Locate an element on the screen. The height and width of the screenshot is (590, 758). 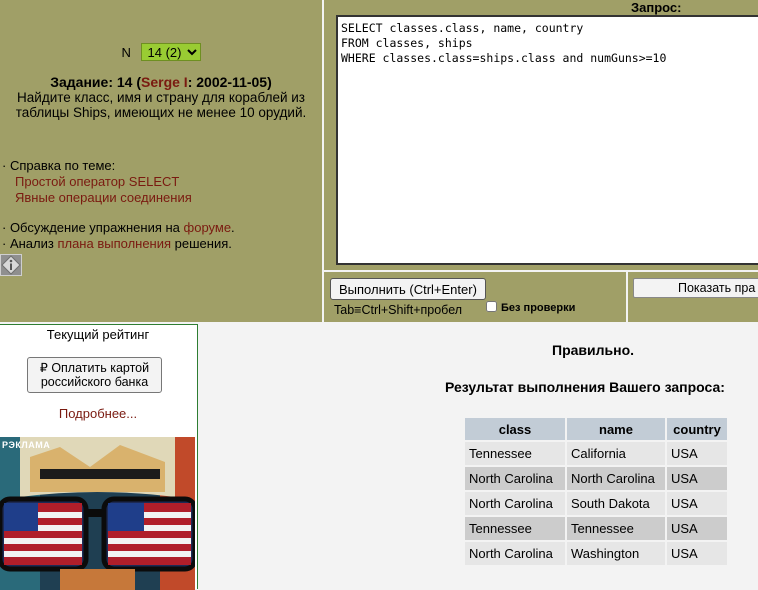
table-row: Tennessee California USA is located at coordinates (596, 453).